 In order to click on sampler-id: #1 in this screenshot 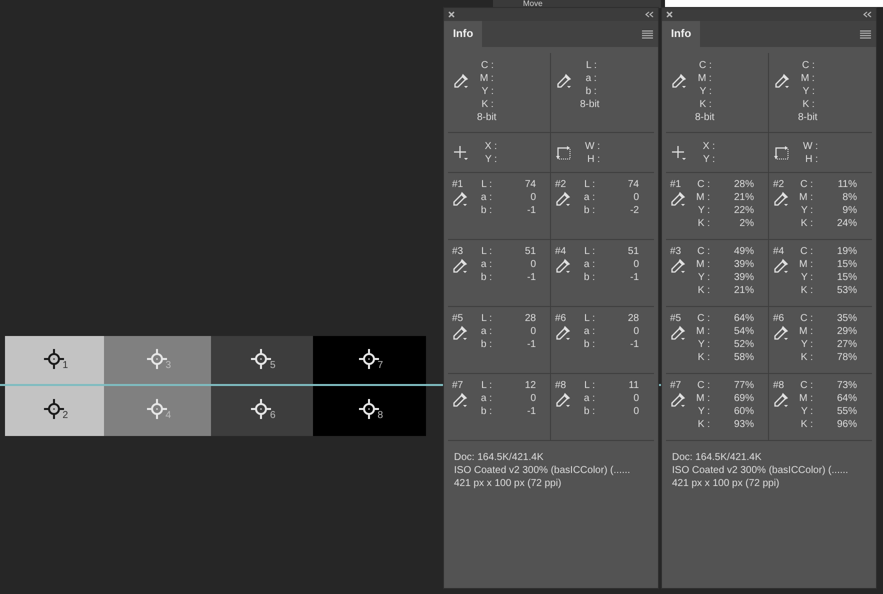, I will do `click(458, 184)`.